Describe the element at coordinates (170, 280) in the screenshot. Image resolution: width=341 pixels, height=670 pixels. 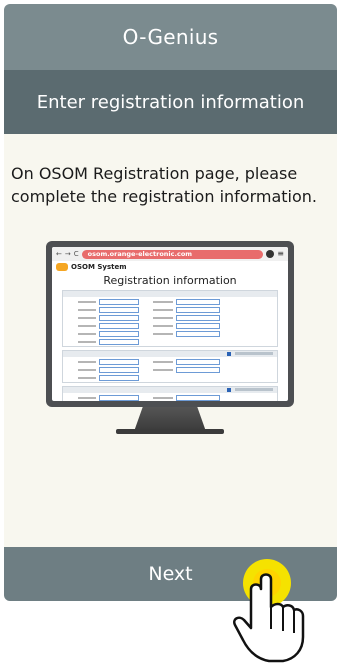
I see `registration-heading: Registration information` at that location.